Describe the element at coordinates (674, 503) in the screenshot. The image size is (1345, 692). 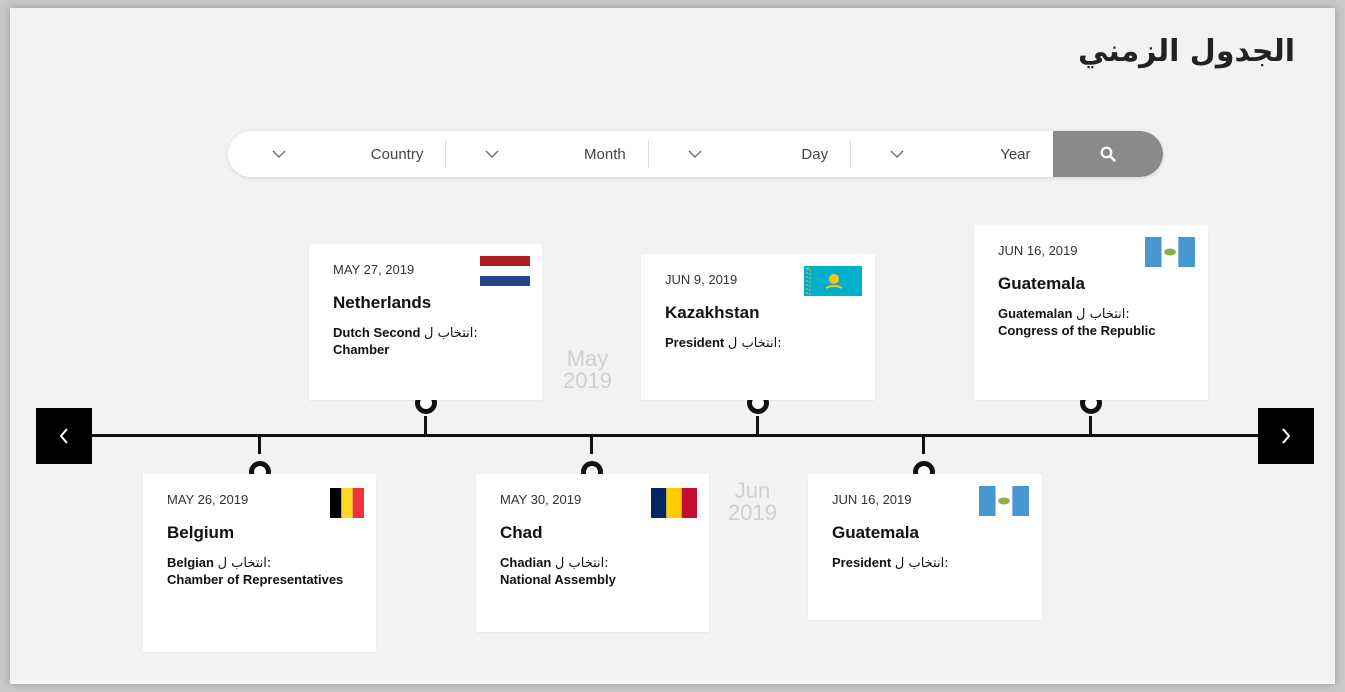
I see `chad-flag-icon` at that location.